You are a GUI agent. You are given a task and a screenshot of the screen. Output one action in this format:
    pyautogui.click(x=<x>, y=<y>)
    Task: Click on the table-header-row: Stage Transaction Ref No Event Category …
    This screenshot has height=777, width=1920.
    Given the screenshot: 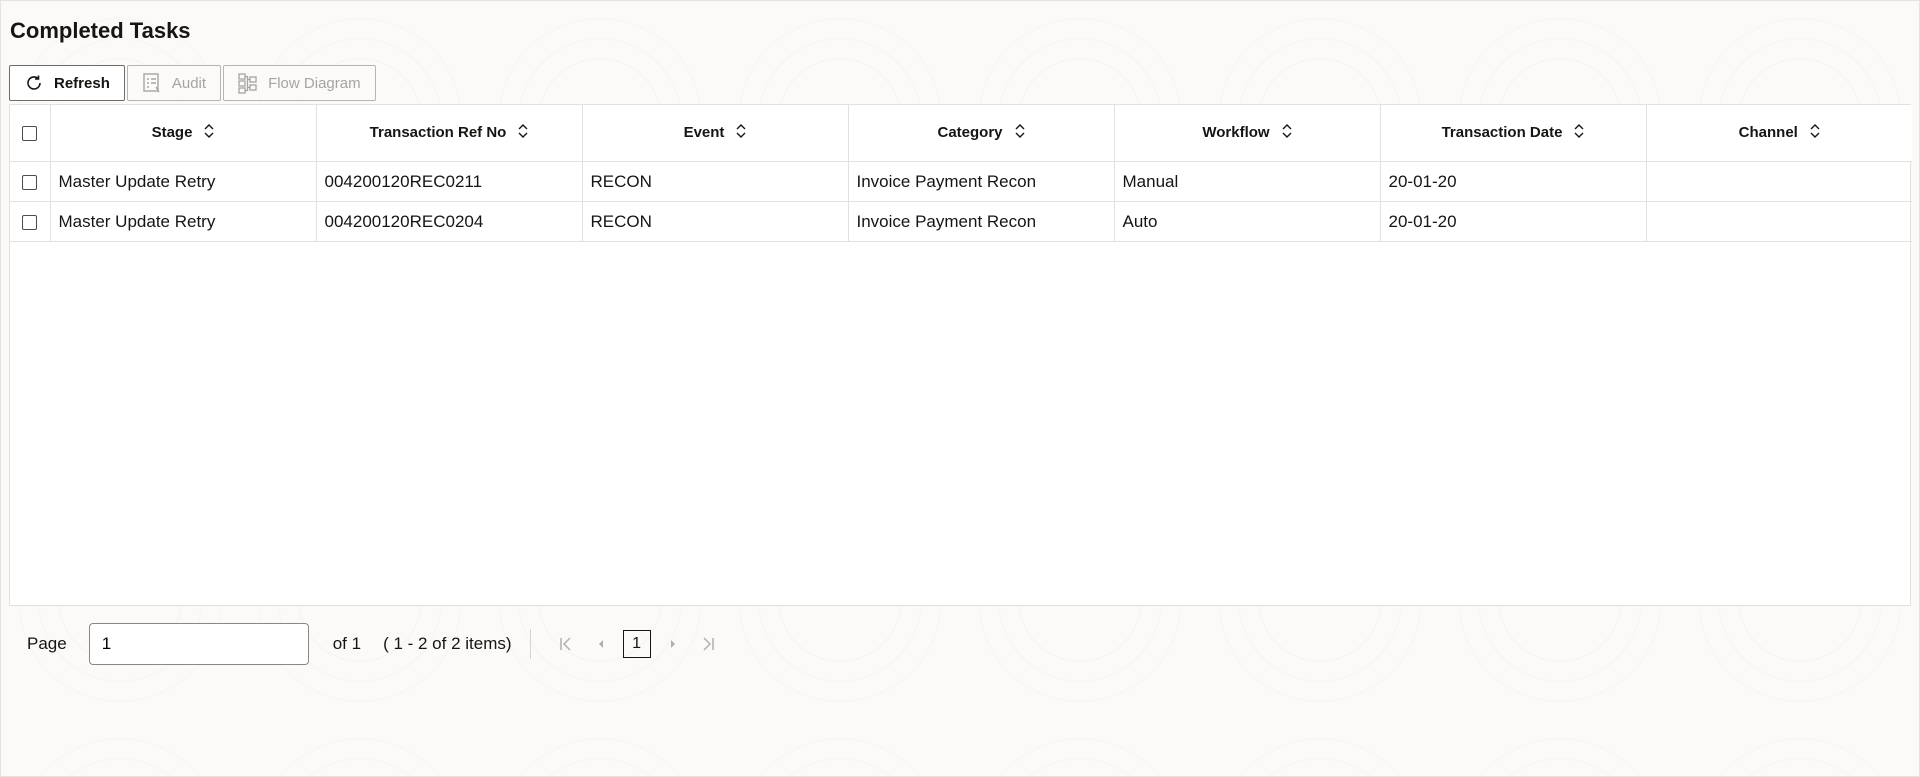 What is the action you would take?
    pyautogui.click(x=961, y=133)
    